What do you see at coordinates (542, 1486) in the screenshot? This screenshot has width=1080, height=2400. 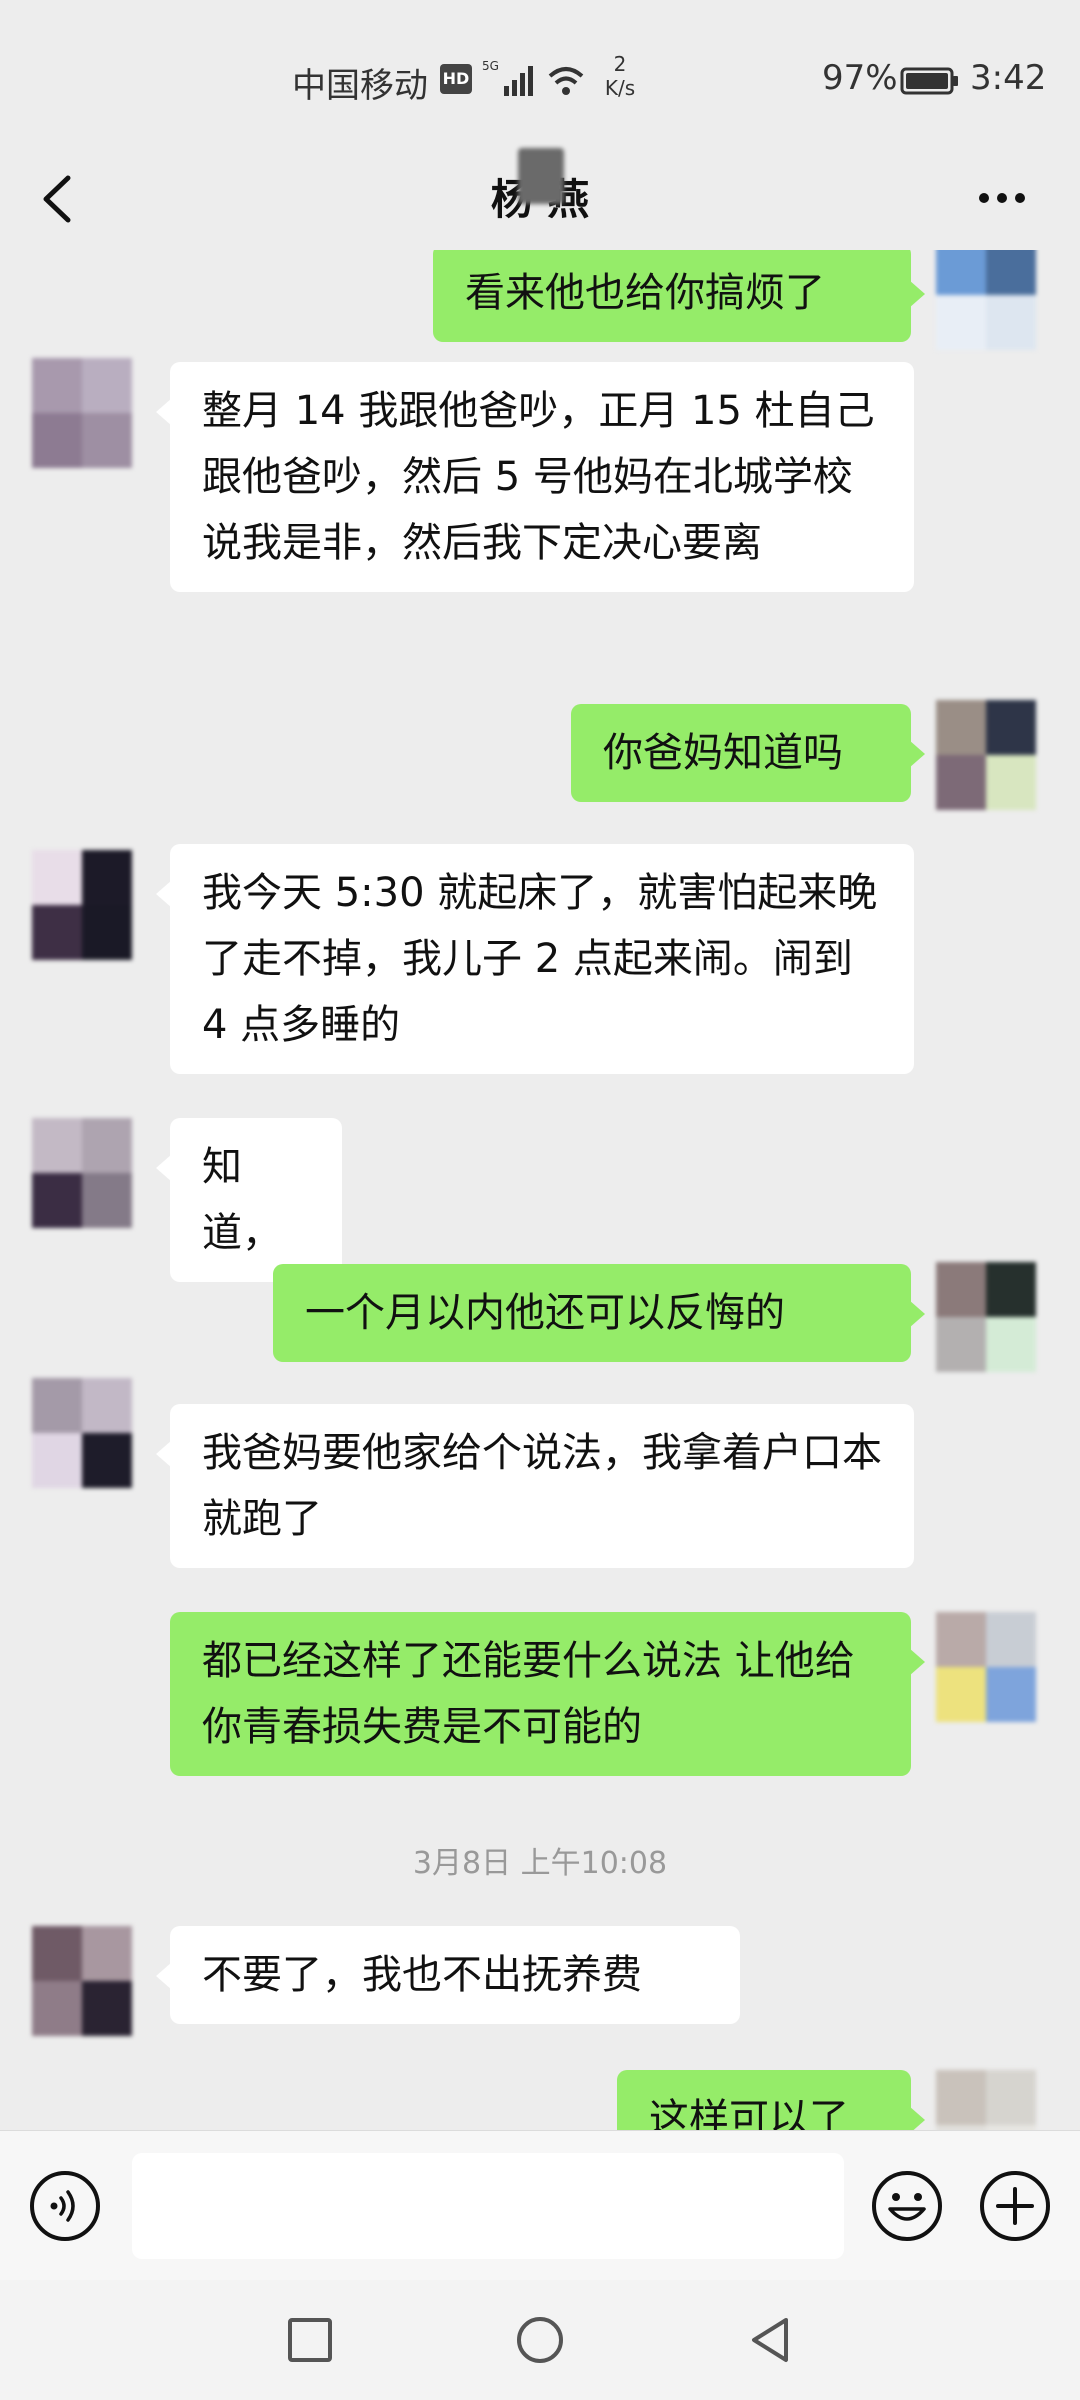 I see `message-text: 我爸妈要他家给个说法，我拿着户口本就跑了` at bounding box center [542, 1486].